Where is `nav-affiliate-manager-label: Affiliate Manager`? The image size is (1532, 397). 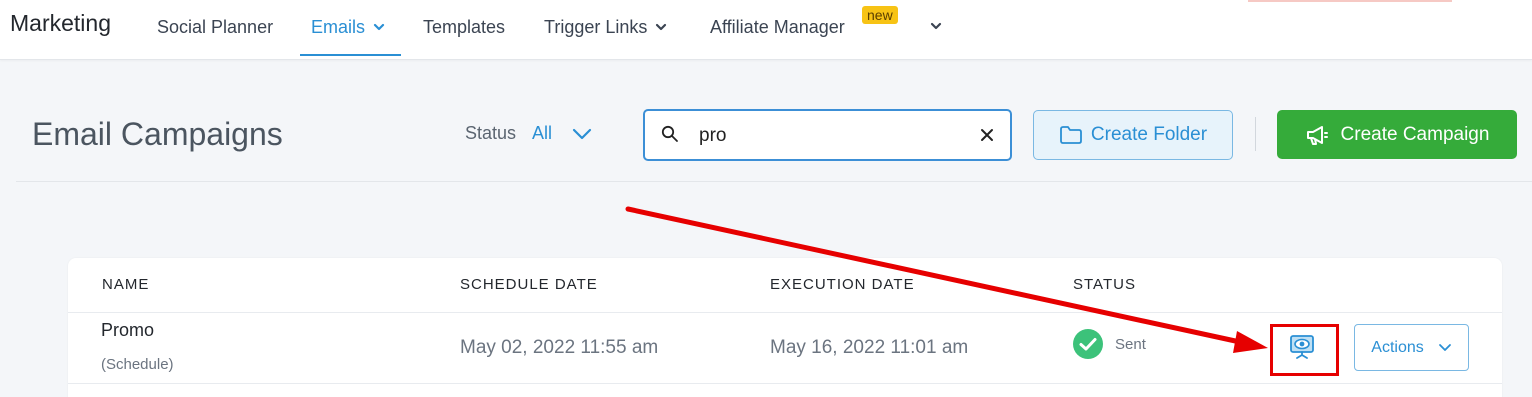
nav-affiliate-manager-label: Affiliate Manager is located at coordinates (777, 26).